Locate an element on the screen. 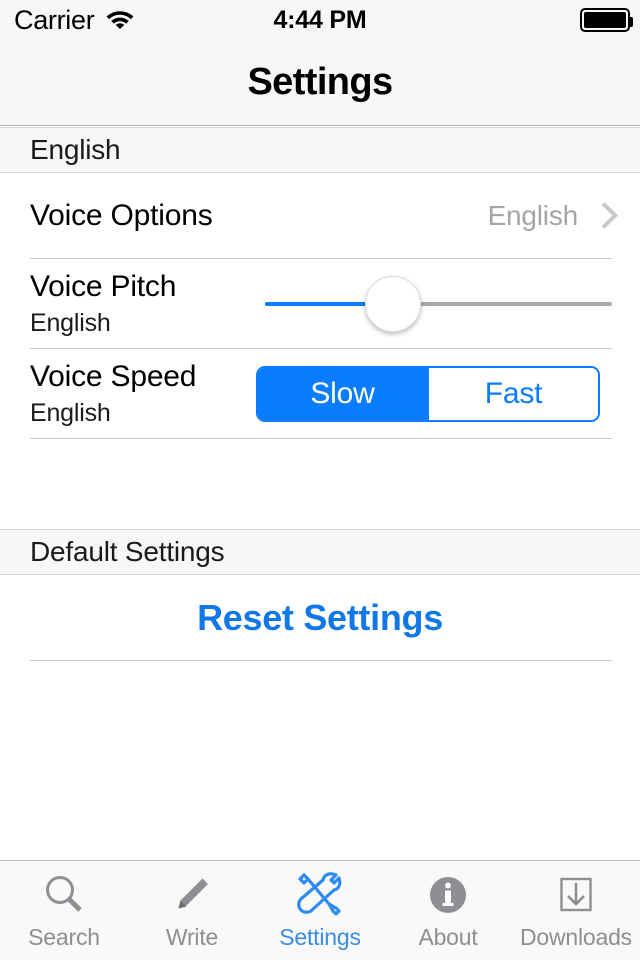 This screenshot has height=960, width=640. battery-nub is located at coordinates (631, 22).